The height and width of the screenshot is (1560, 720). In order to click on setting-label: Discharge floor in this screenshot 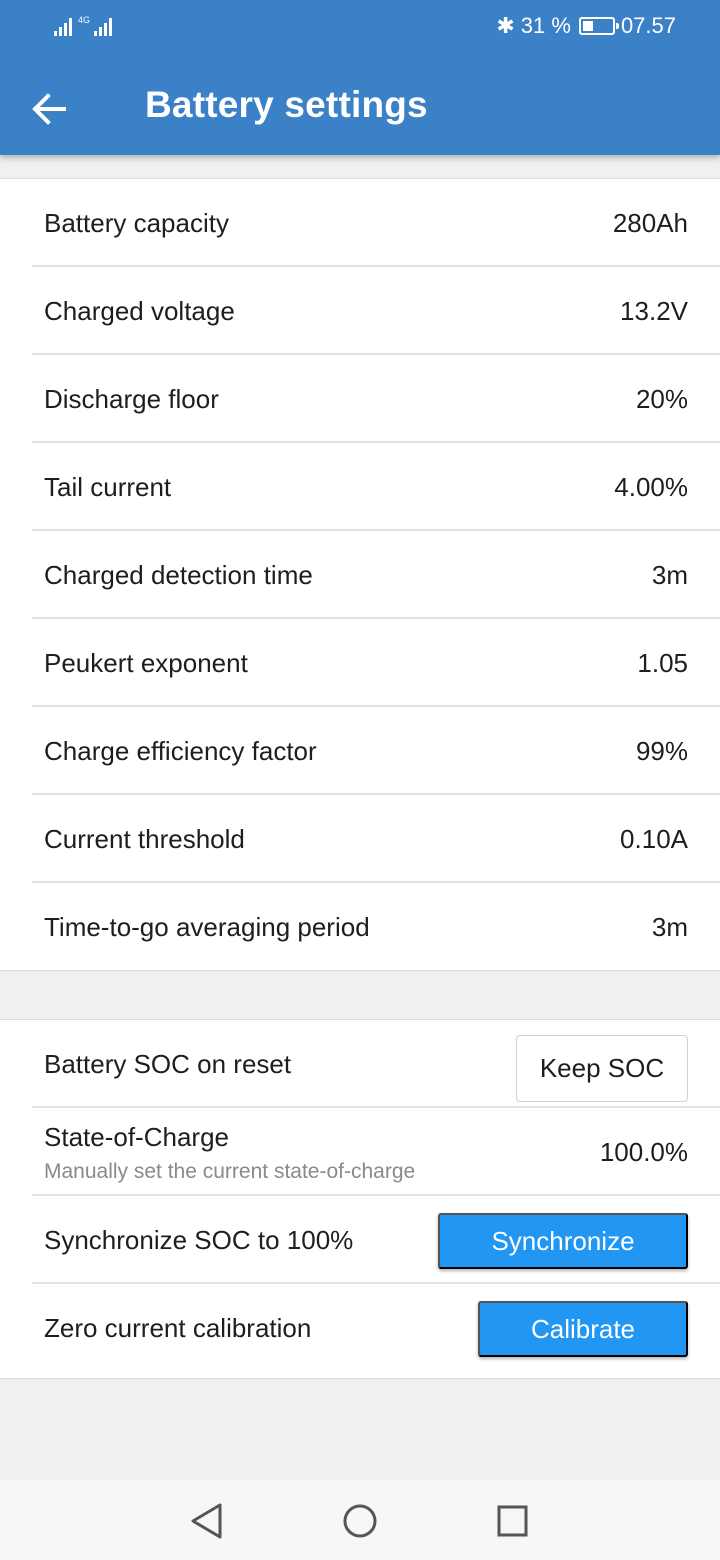, I will do `click(131, 399)`.